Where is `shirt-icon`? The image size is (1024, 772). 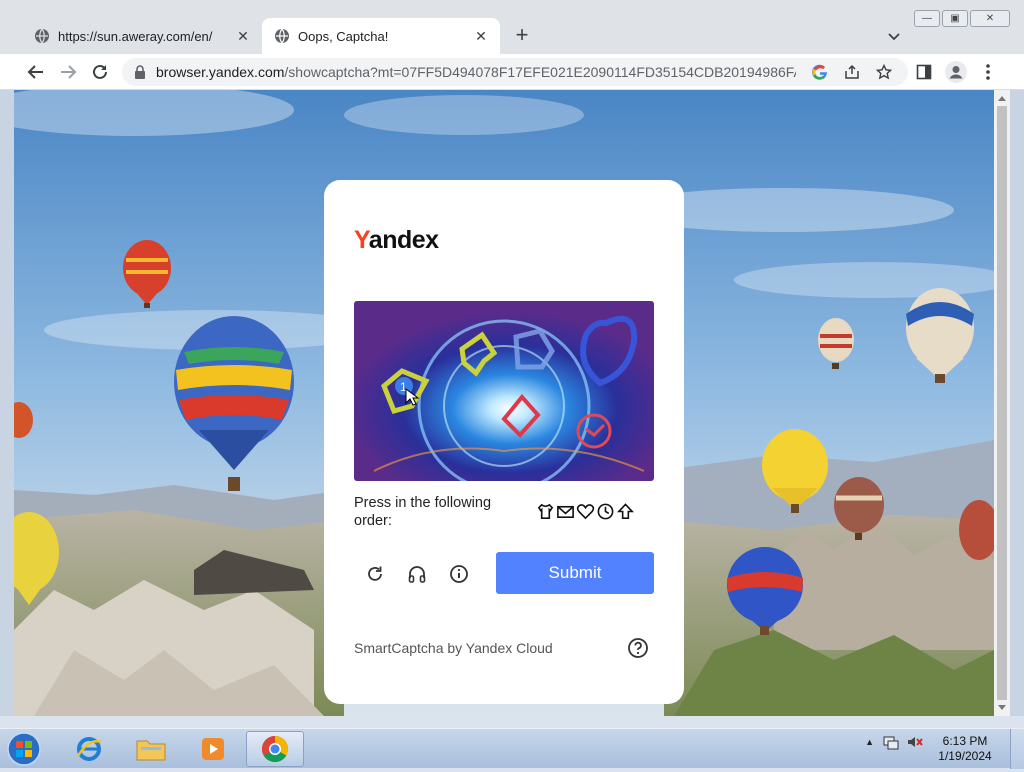 shirt-icon is located at coordinates (545, 511).